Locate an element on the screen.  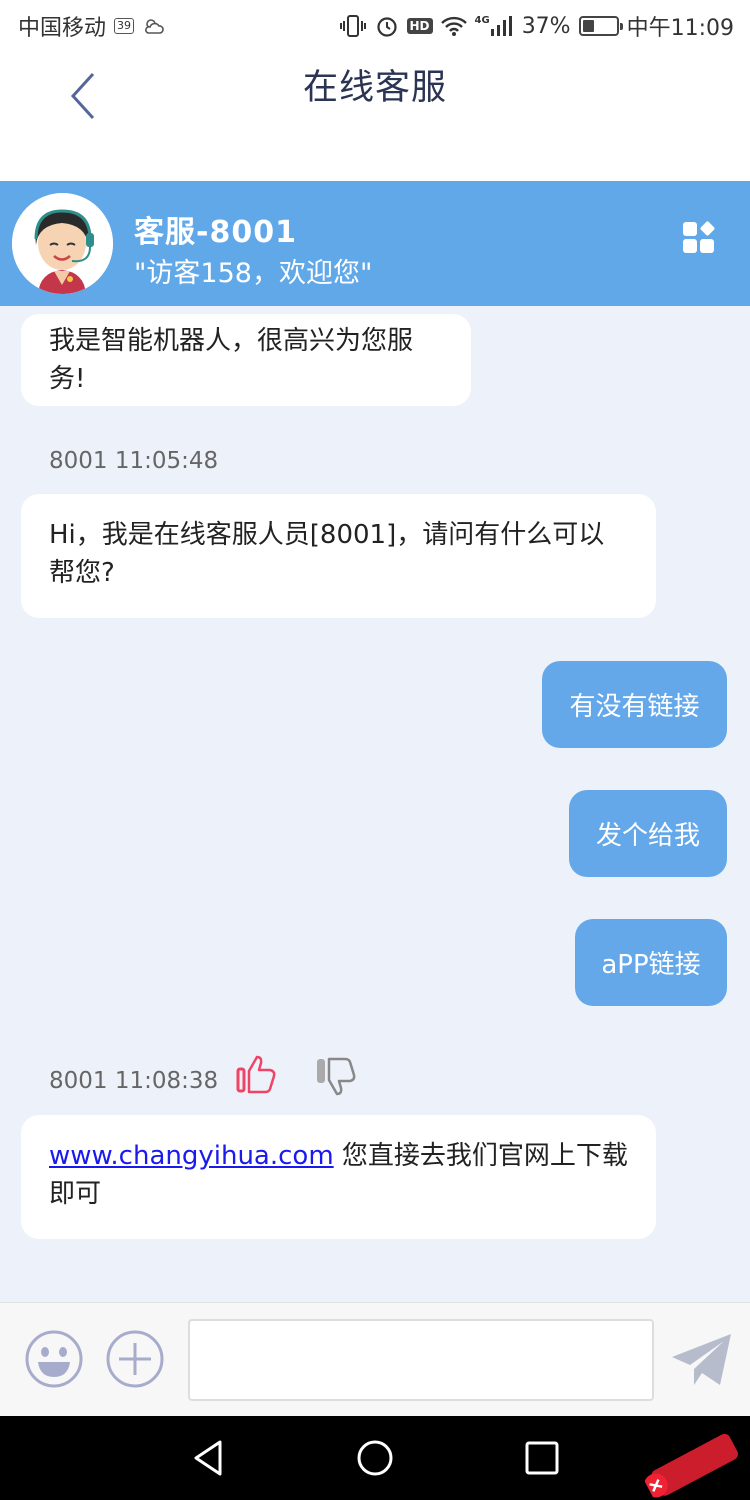
agent-avatar is located at coordinates (62, 243).